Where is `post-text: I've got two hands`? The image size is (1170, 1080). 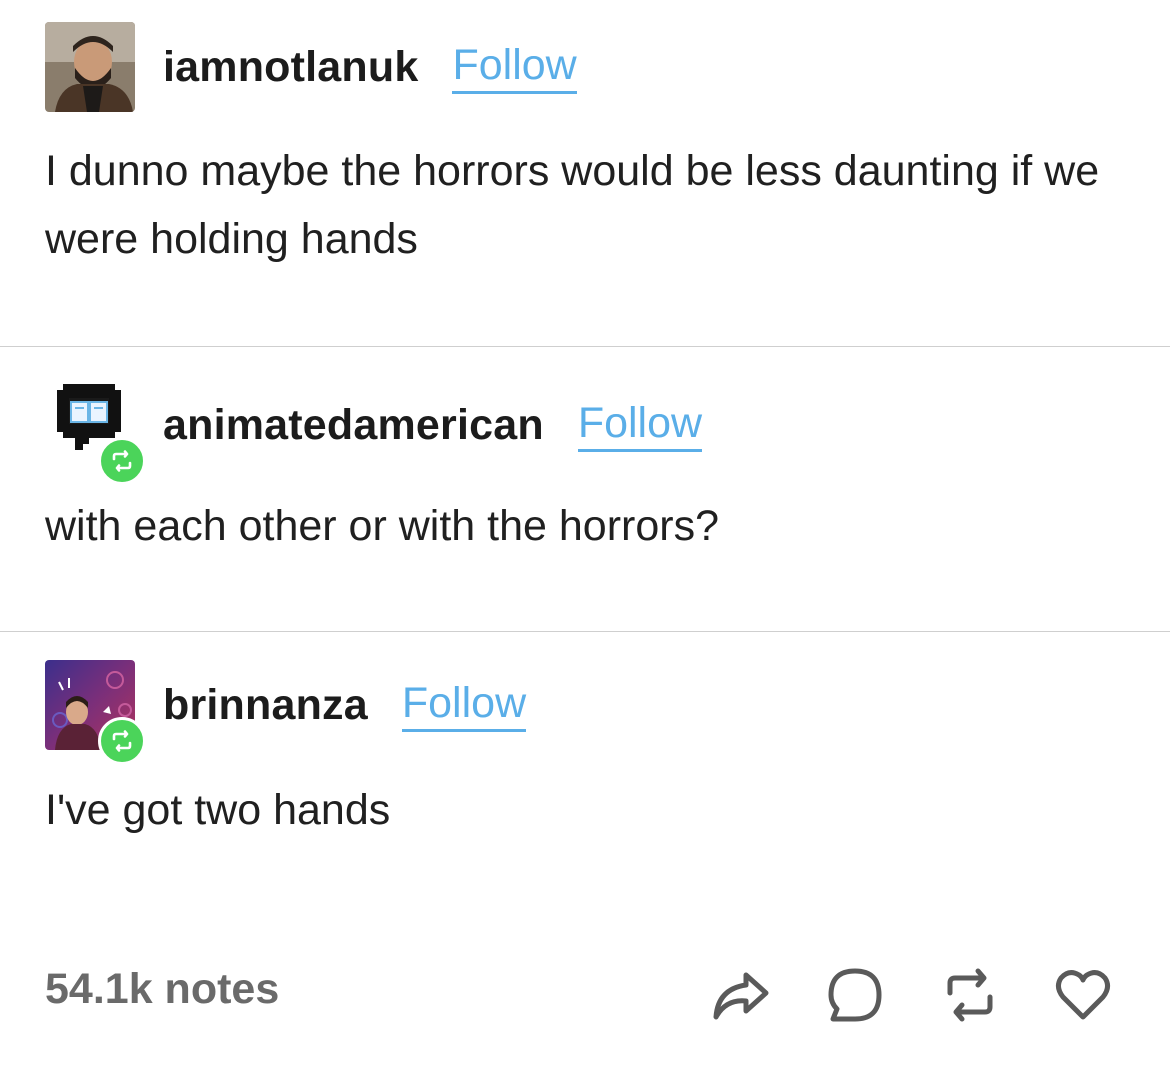
post-text: I've got two hands is located at coordinates (218, 810).